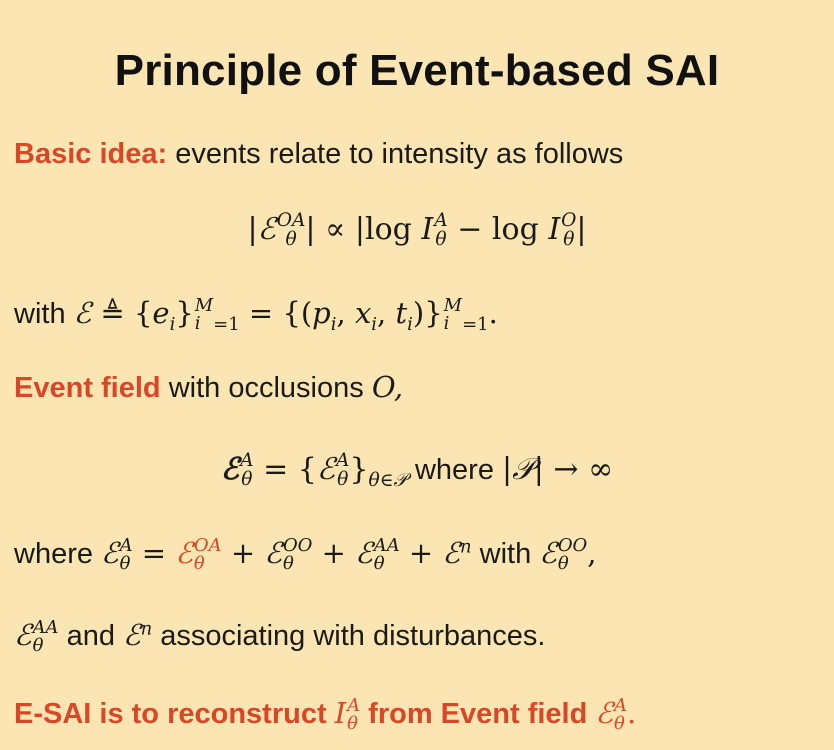  I want to click on with-line: with ℰ ≜ {ei} Mi =1 = {(pi, xi, ti)} Mi =1., so click(256, 315).